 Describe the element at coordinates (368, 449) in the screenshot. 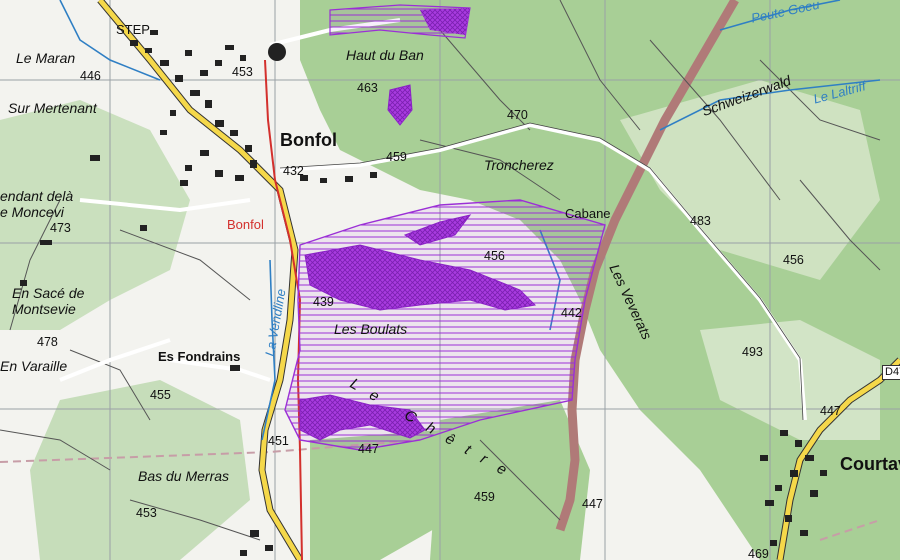

I see `spot-height-447: 447` at that location.